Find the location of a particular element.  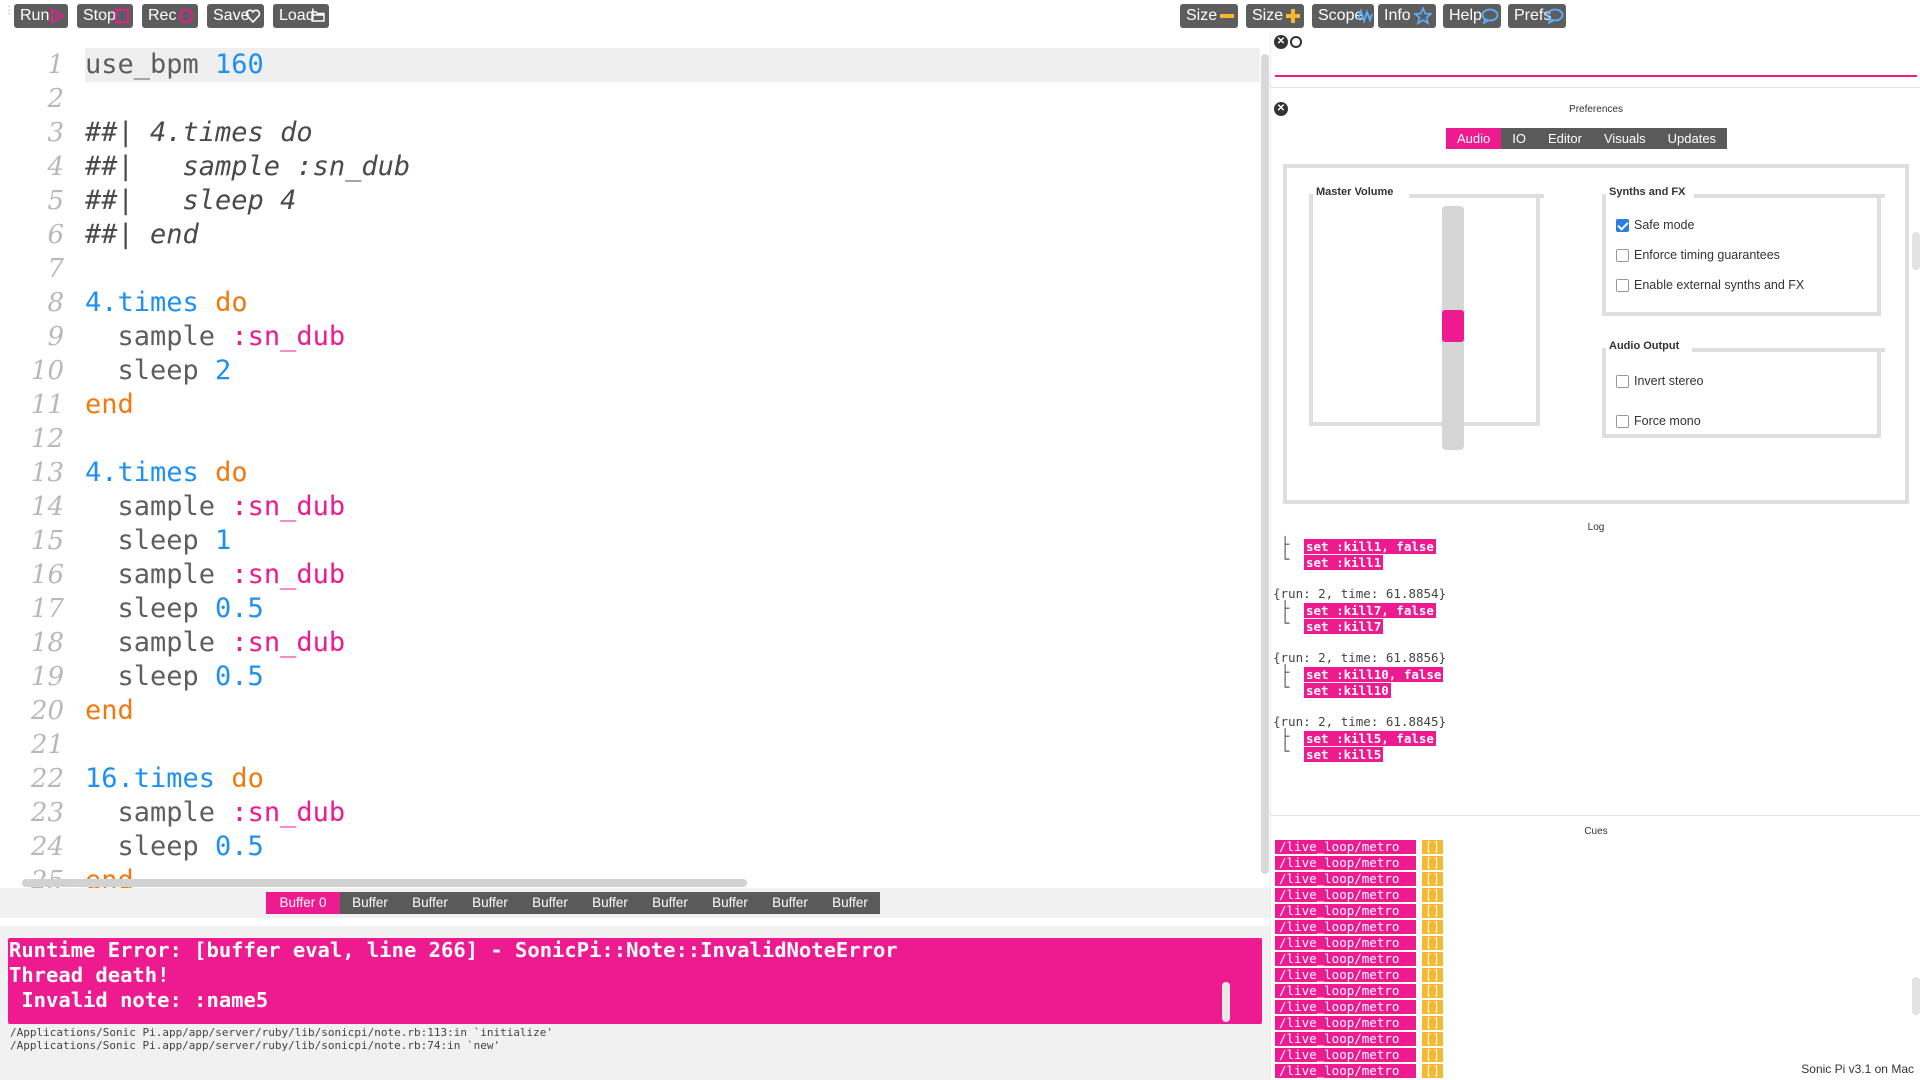

buffer-tab: Buffer 4 is located at coordinates (550, 912).